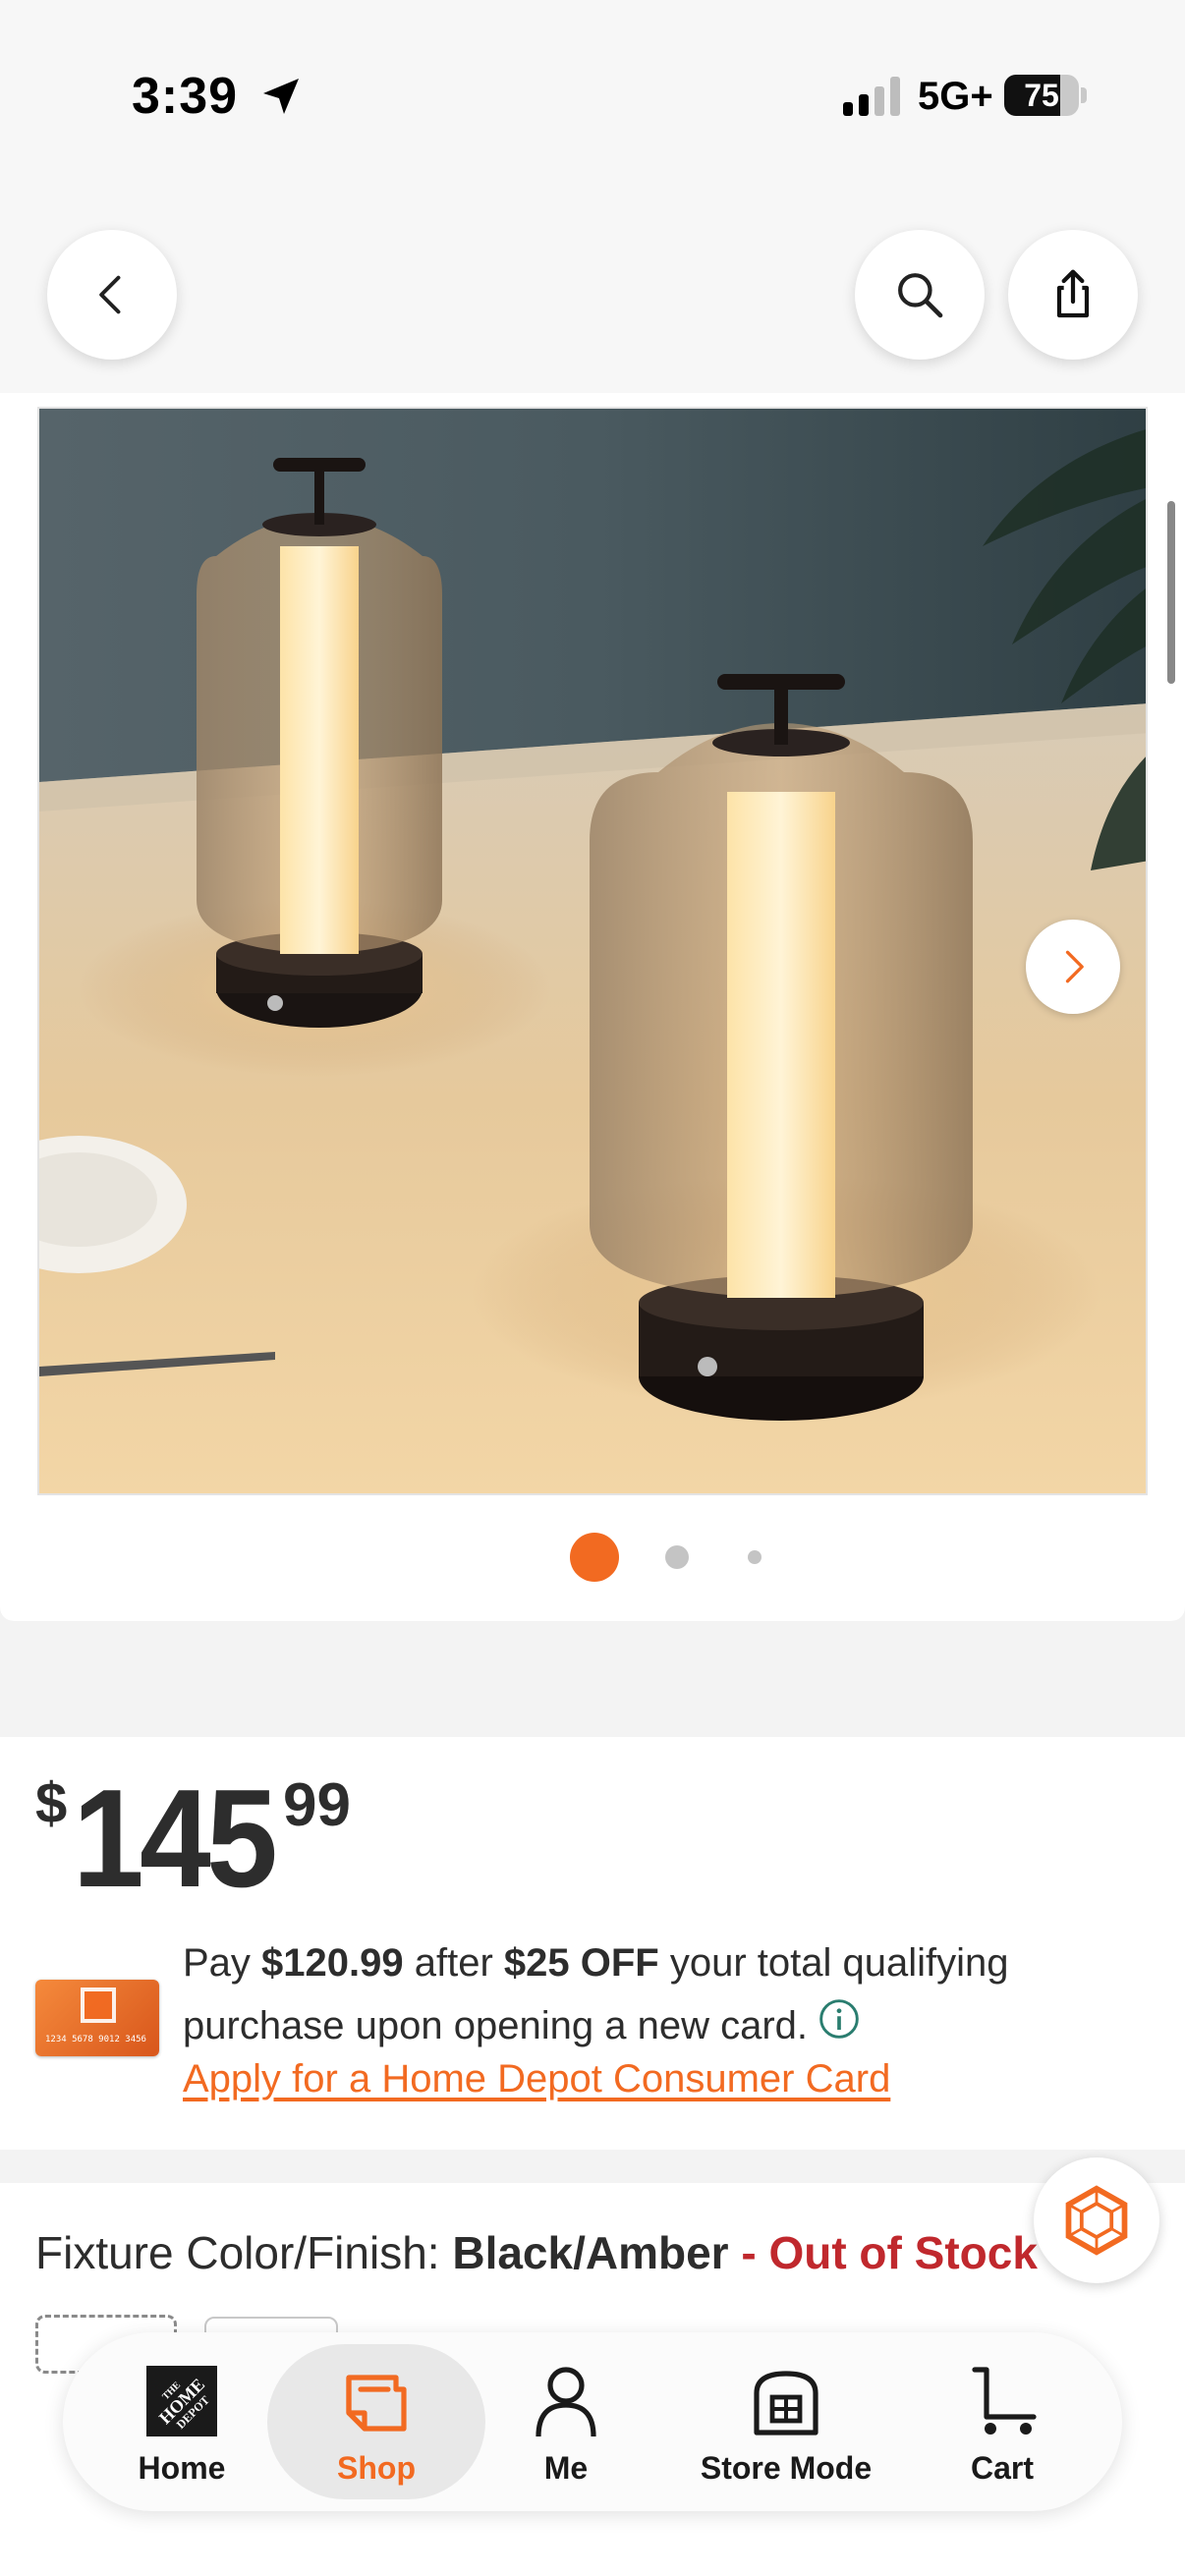 The width and height of the screenshot is (1185, 2576). I want to click on status-bar: 3:39 5G+ 75, so click(592, 98).